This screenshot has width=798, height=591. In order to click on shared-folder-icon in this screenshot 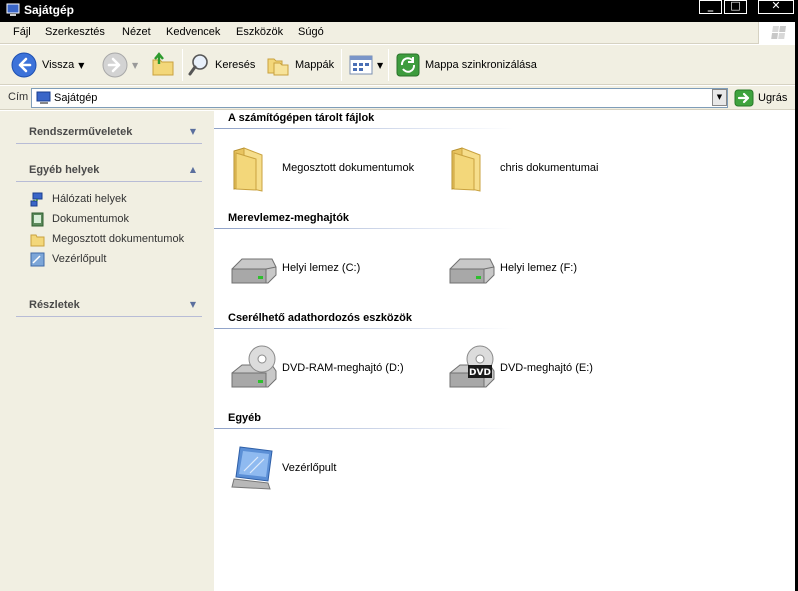, I will do `click(37, 240)`.